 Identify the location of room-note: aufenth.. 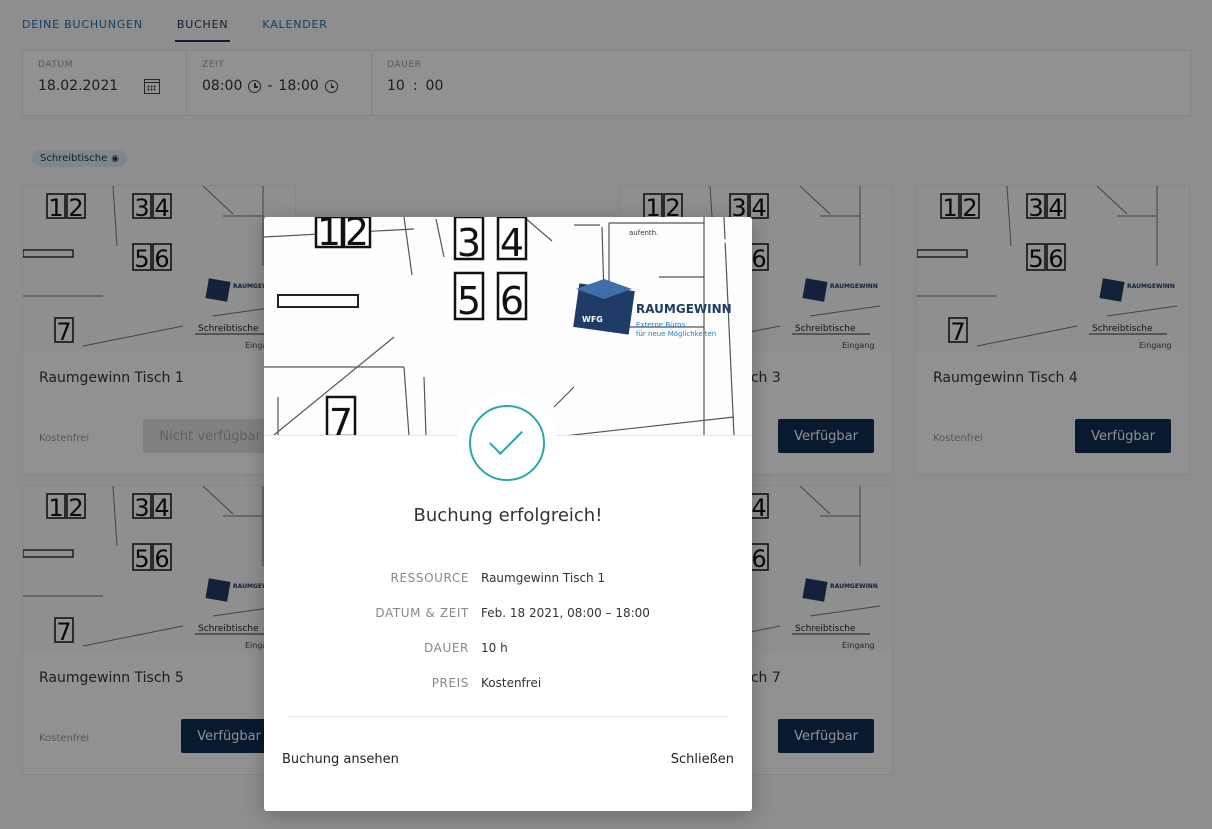
(643, 233).